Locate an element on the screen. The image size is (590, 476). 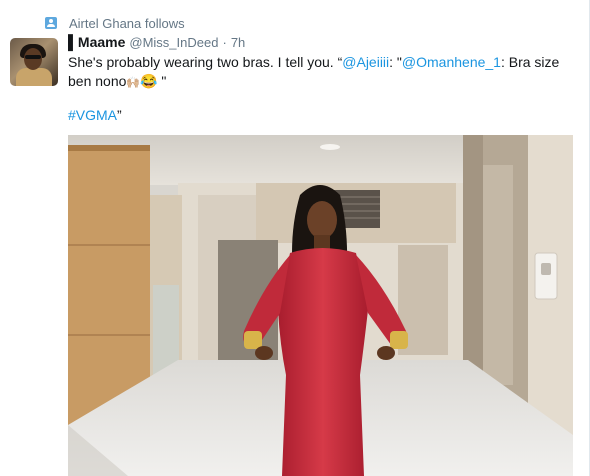
hashtag-line: #VGMA” is located at coordinates (95, 115).